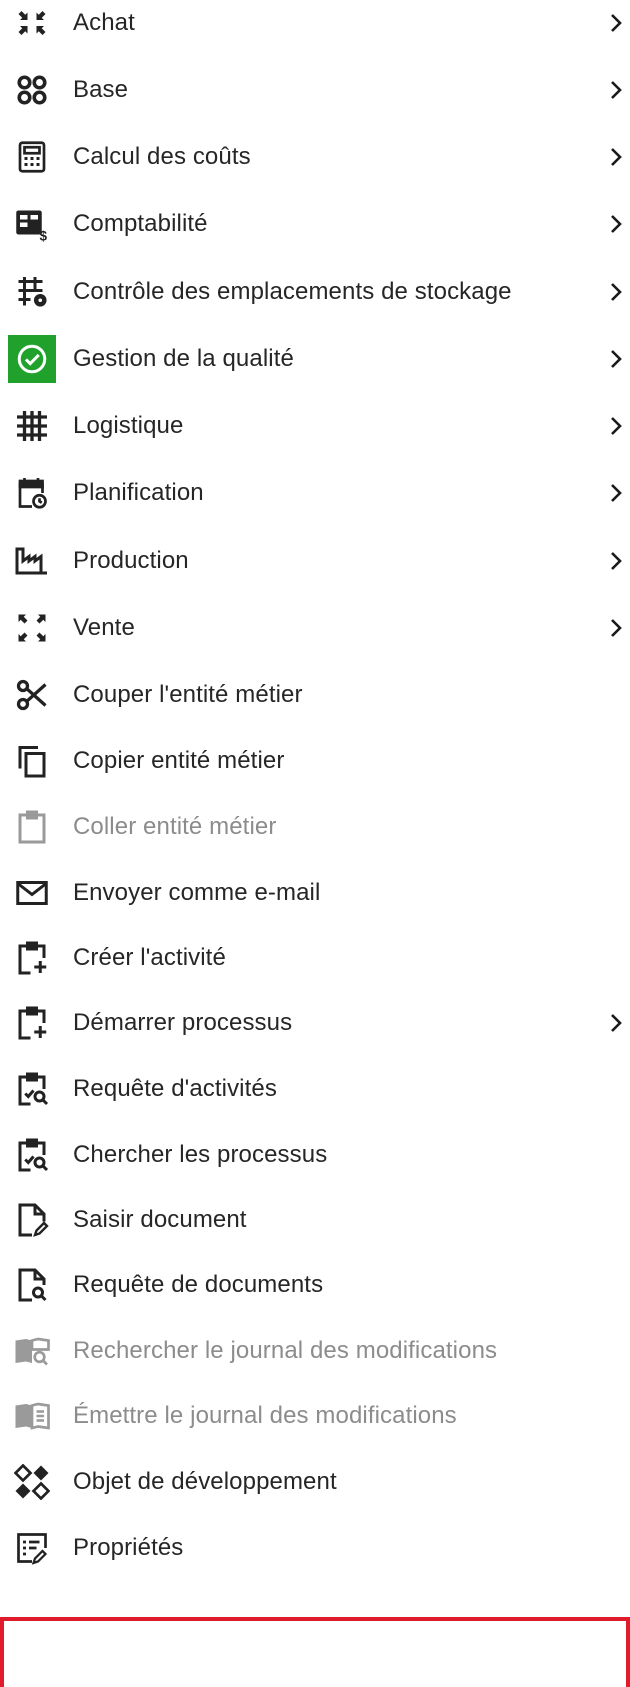  What do you see at coordinates (315, 628) in the screenshot?
I see `menu-item: Vente` at bounding box center [315, 628].